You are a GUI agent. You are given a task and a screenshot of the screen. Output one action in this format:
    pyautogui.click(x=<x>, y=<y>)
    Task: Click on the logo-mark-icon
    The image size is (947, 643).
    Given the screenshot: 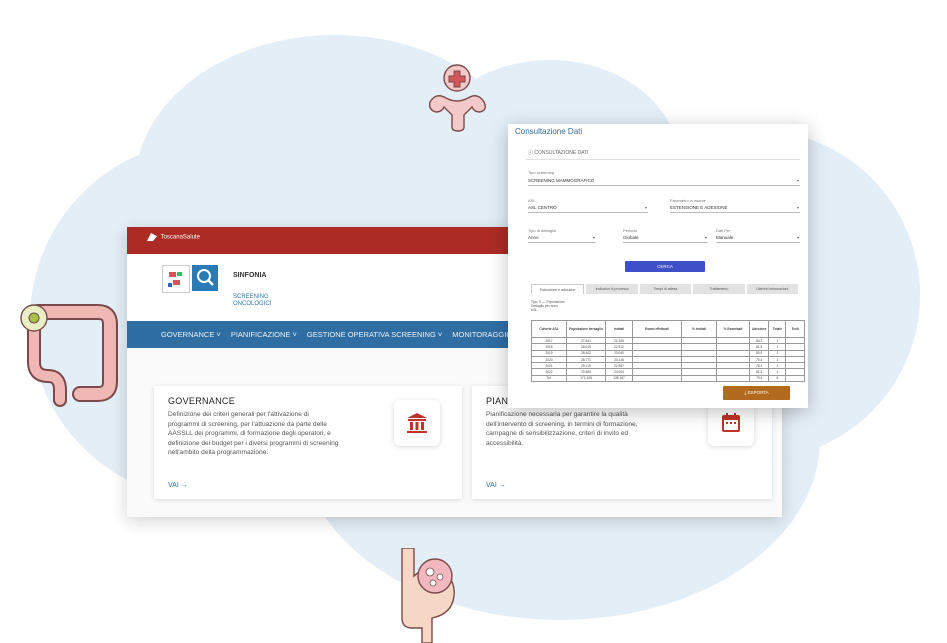 What is the action you would take?
    pyautogui.click(x=152, y=237)
    